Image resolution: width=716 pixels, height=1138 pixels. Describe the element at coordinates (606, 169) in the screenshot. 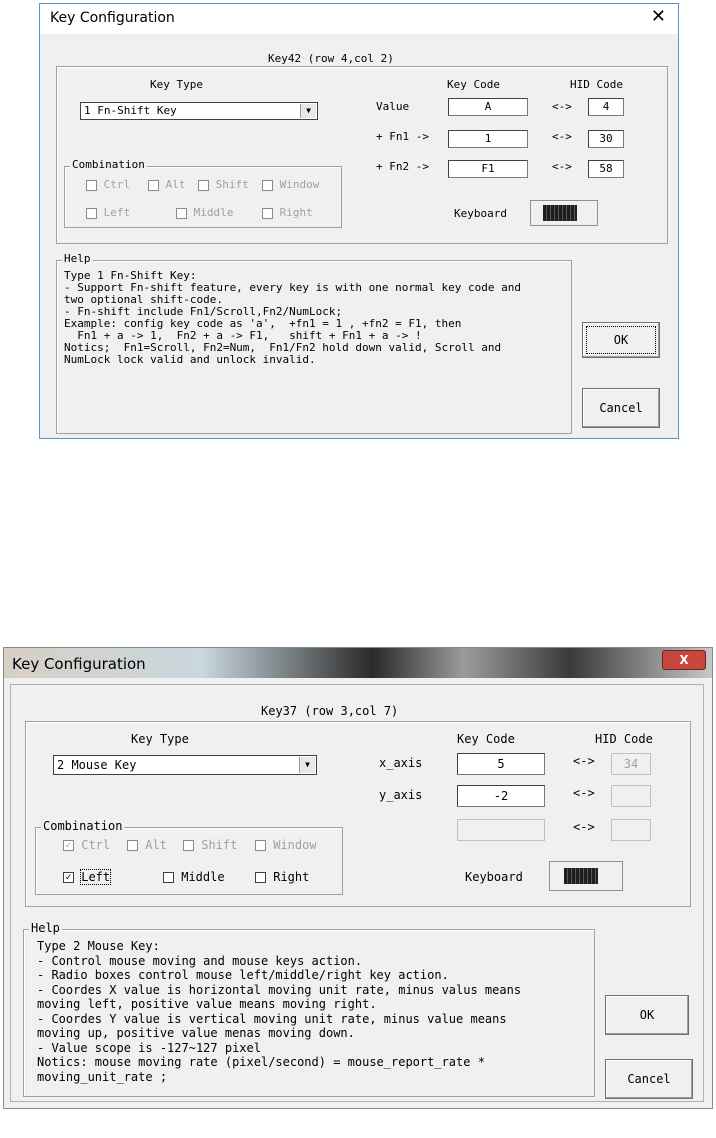

I see `fn2-hid-field: 58` at that location.